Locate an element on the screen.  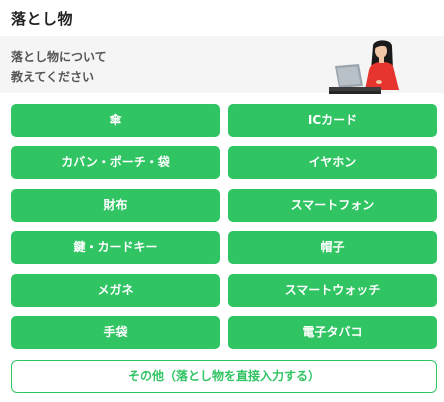
option-keys-button: 鍵・カードキー is located at coordinates (115, 247).